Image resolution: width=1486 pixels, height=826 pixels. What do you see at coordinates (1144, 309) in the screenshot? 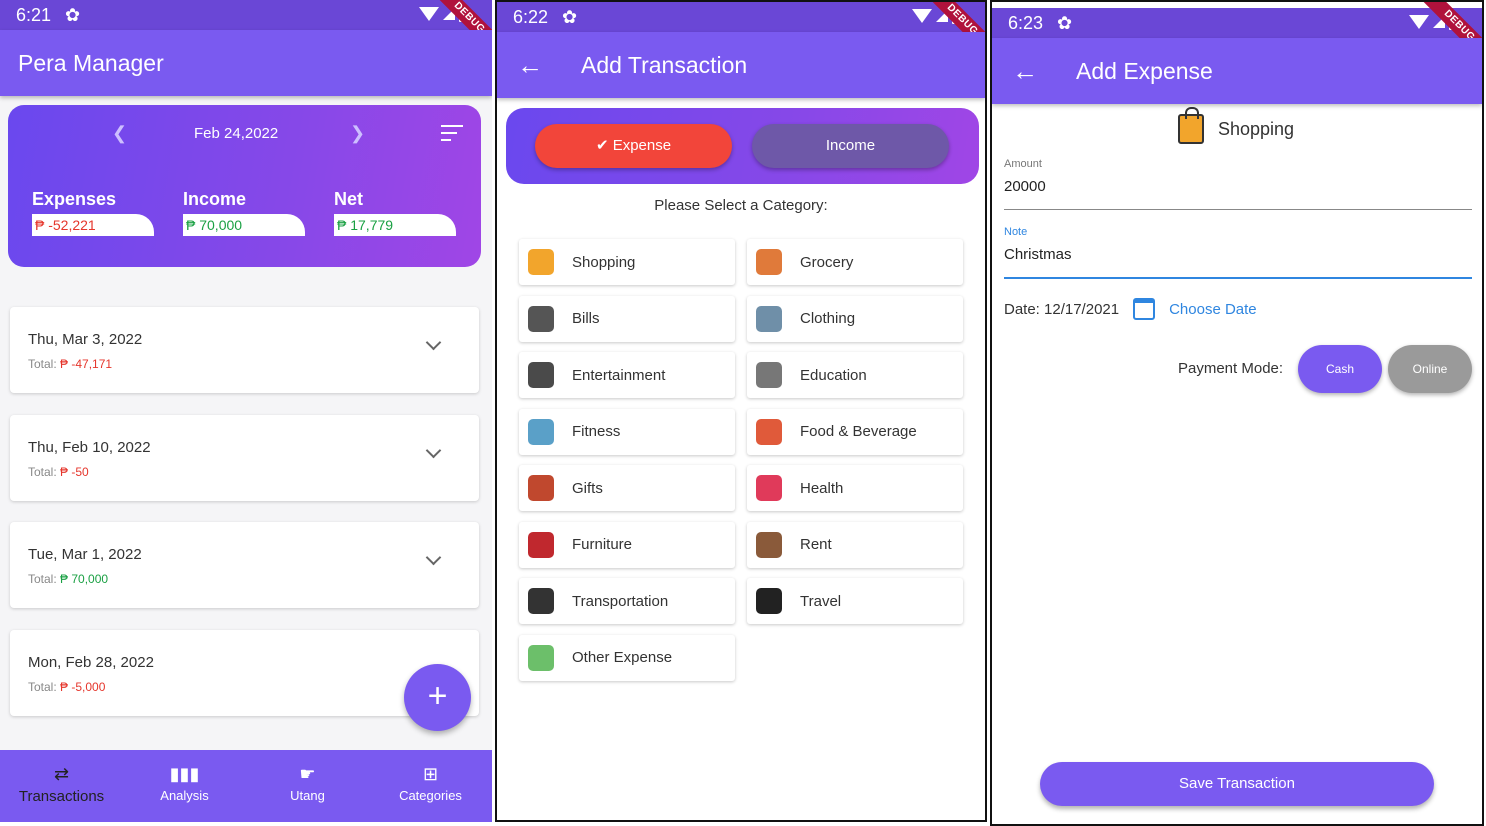
I see `calendar-icon` at bounding box center [1144, 309].